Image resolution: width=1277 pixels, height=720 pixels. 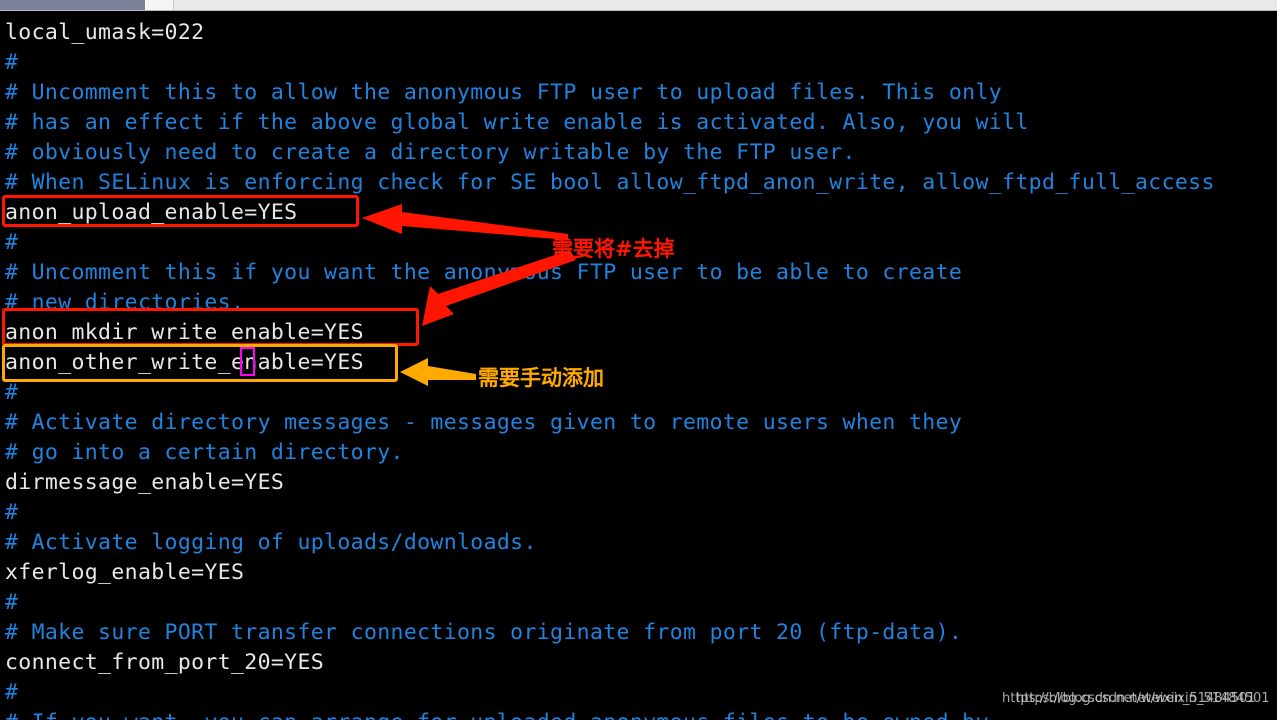 I want to click on config-line-comment-blank-2: #, so click(x=12, y=242).